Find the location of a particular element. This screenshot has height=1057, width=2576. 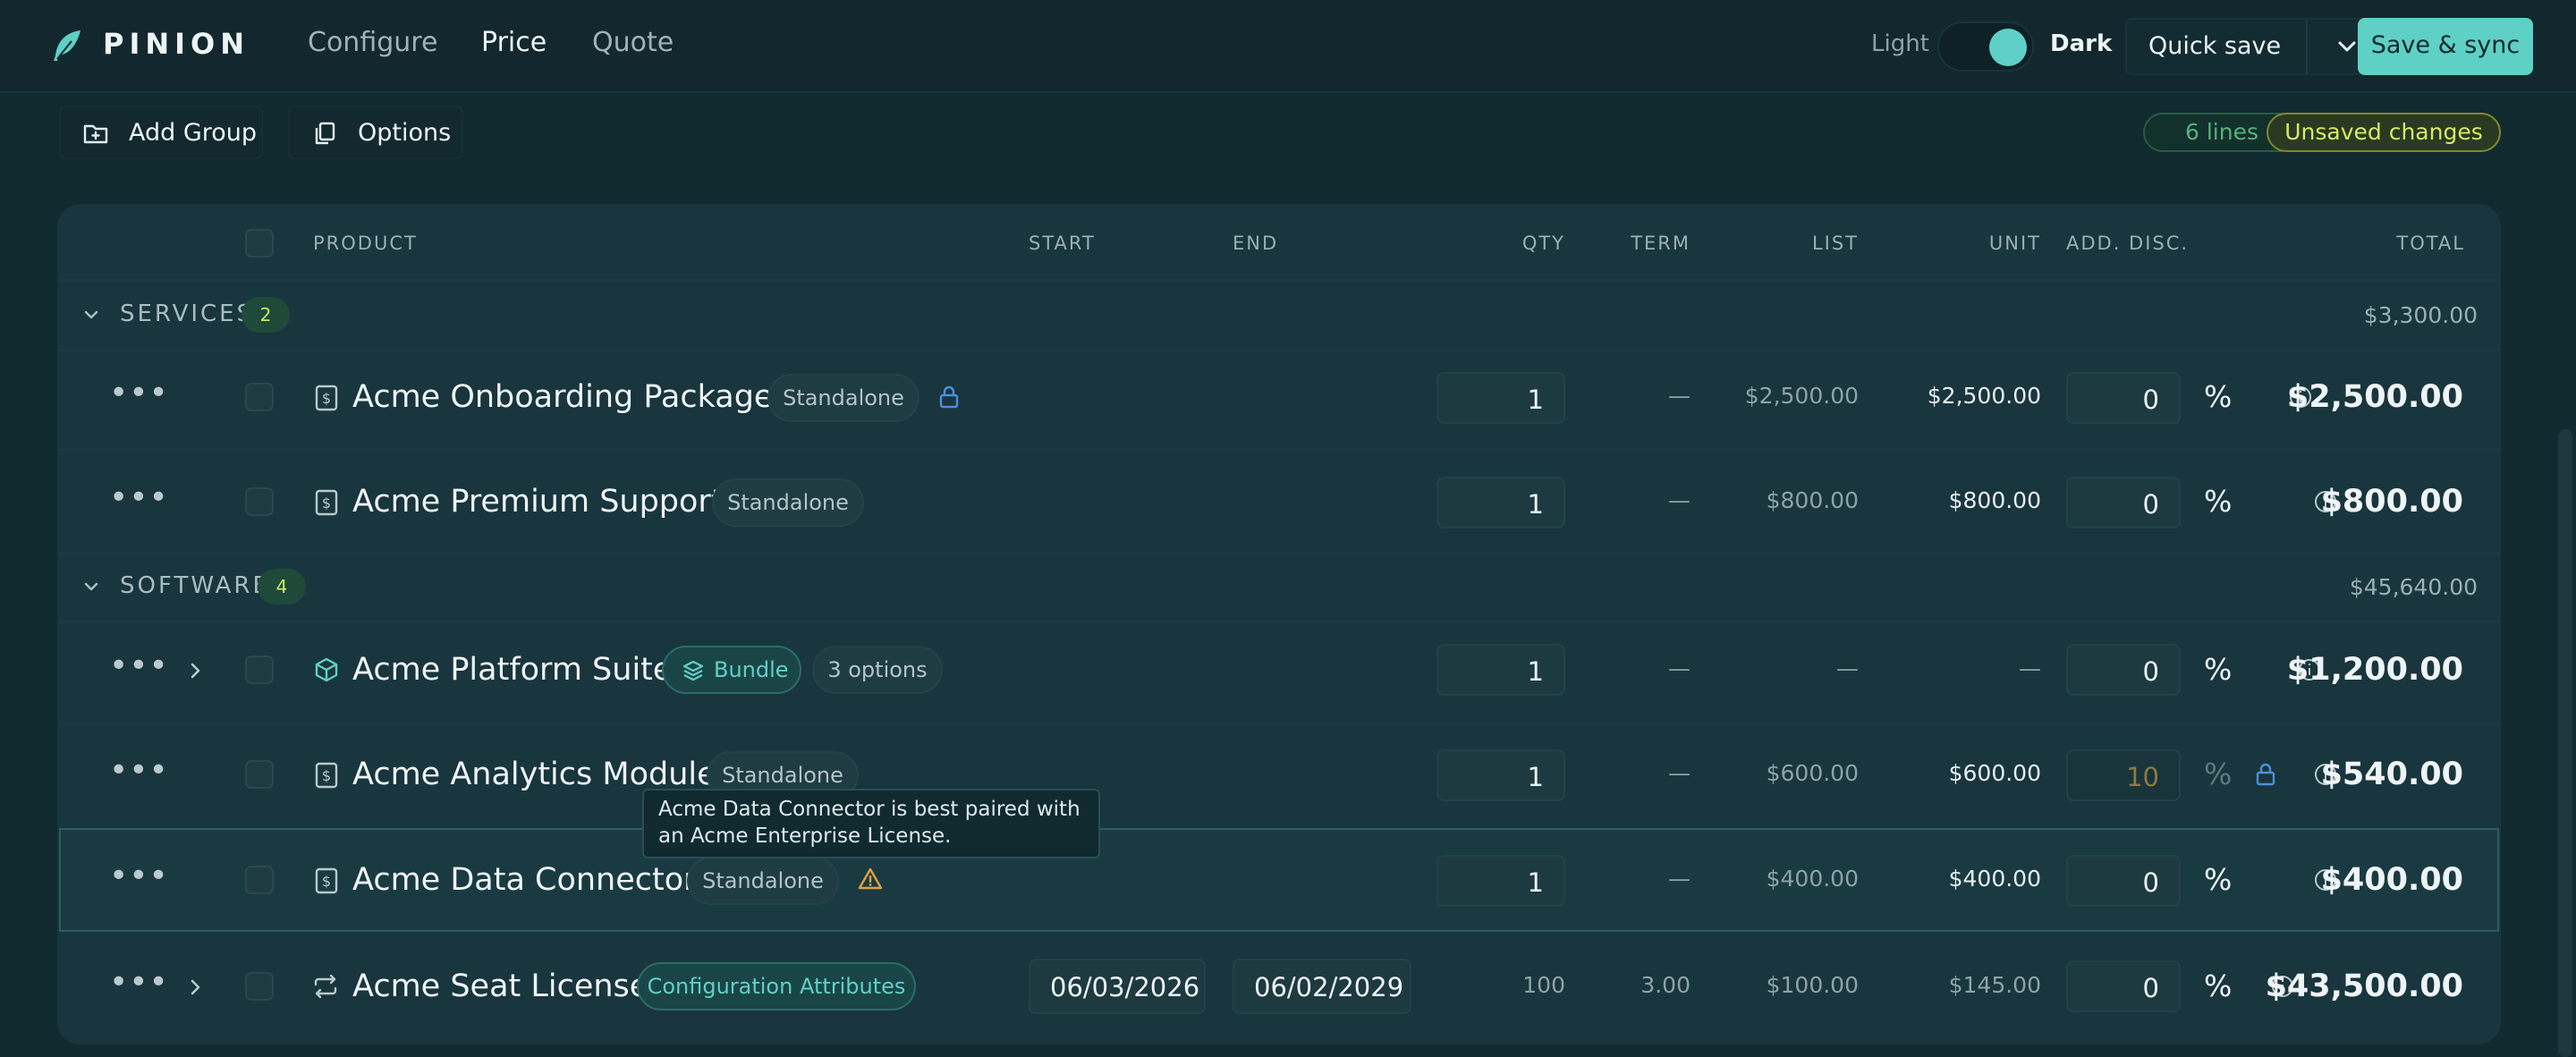

save-sync-label: Save & sync is located at coordinates (2445, 45).